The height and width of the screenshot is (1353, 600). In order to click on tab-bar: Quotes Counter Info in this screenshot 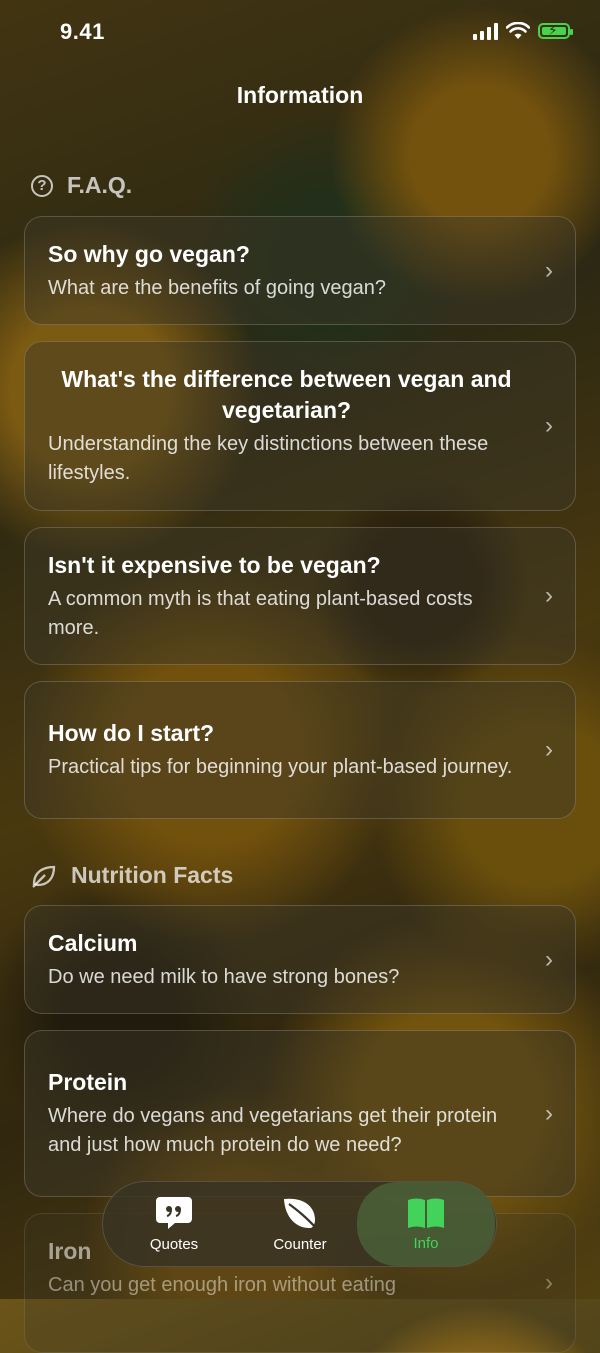, I will do `click(299, 1224)`.